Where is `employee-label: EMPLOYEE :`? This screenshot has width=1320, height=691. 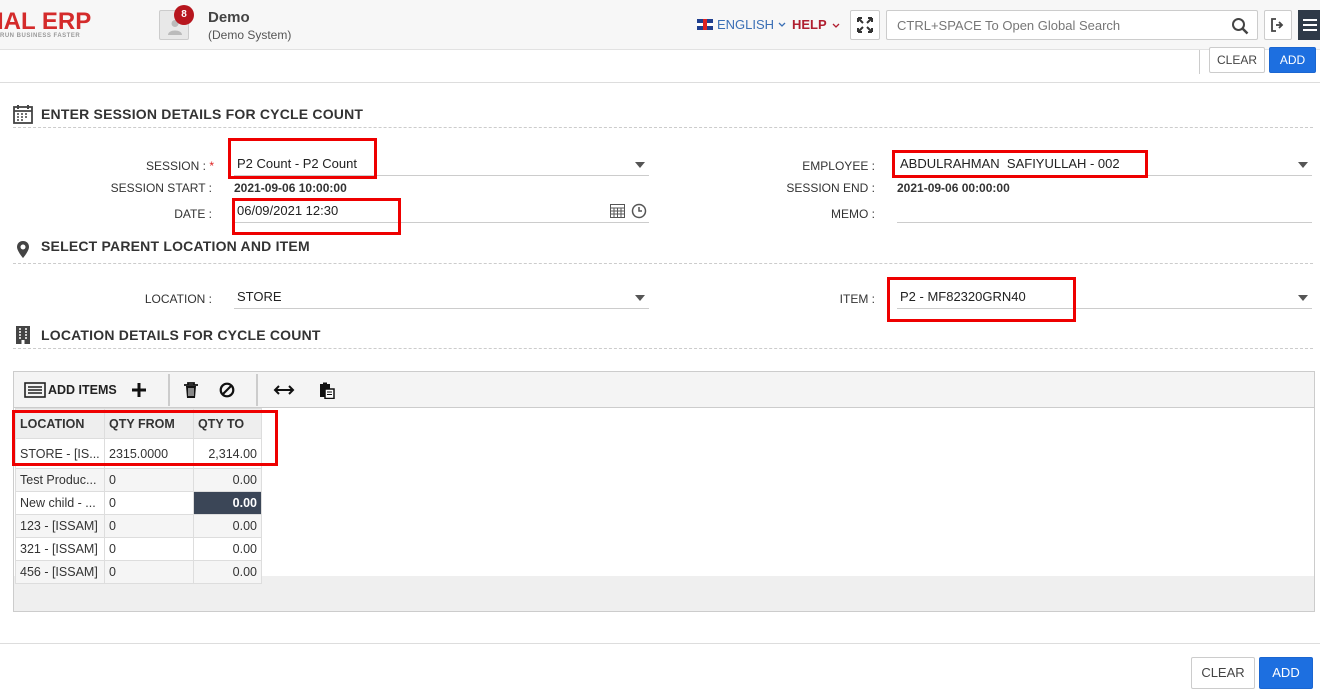
employee-label: EMPLOYEE : is located at coordinates (838, 166).